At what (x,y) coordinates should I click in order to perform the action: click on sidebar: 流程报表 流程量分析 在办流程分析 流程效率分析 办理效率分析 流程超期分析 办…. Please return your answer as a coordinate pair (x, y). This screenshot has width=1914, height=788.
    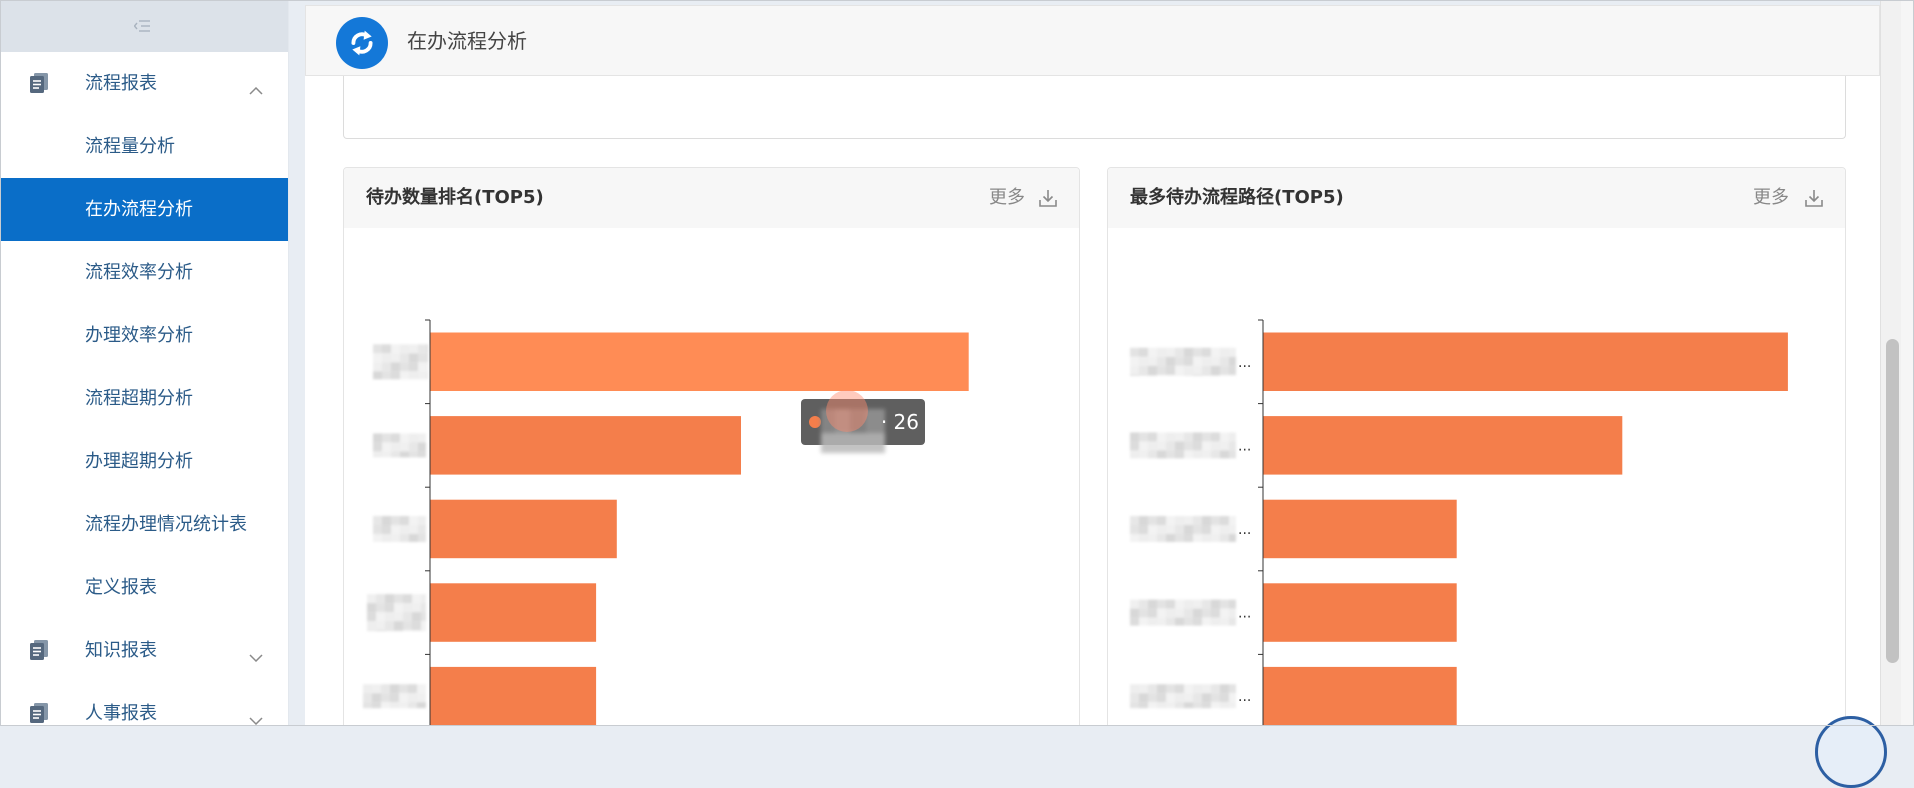
    Looking at the image, I should click on (144, 363).